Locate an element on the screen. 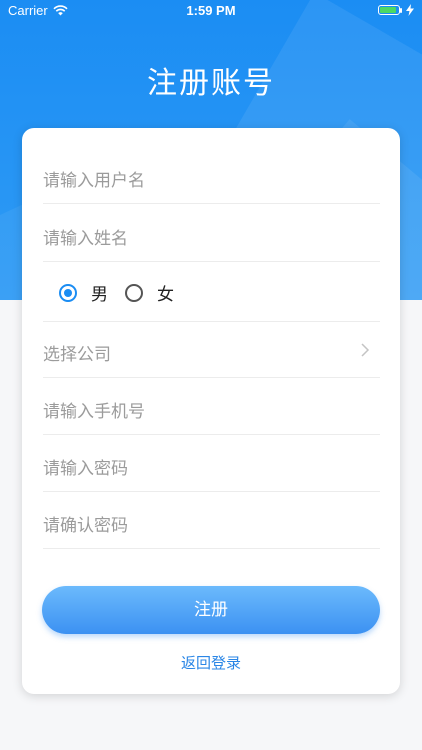  confirm-password-field: 请确认密码 is located at coordinates (211, 521).